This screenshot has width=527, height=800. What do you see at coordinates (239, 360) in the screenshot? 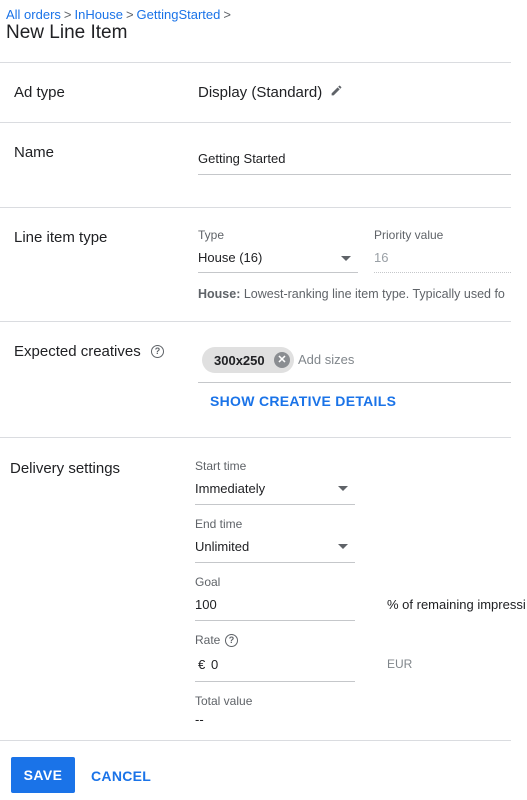
I see `size-chip-label: 300x250` at bounding box center [239, 360].